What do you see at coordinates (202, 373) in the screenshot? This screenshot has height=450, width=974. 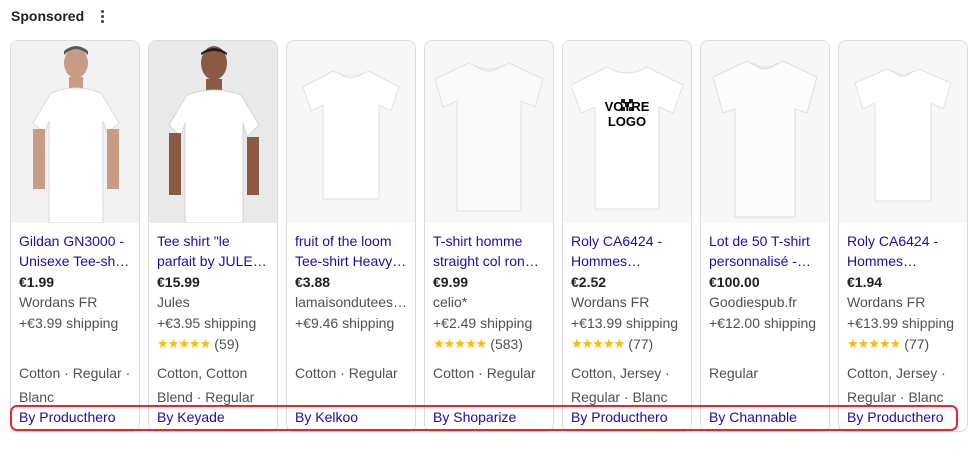 I see `attribute-line: Cotton, Cotton` at bounding box center [202, 373].